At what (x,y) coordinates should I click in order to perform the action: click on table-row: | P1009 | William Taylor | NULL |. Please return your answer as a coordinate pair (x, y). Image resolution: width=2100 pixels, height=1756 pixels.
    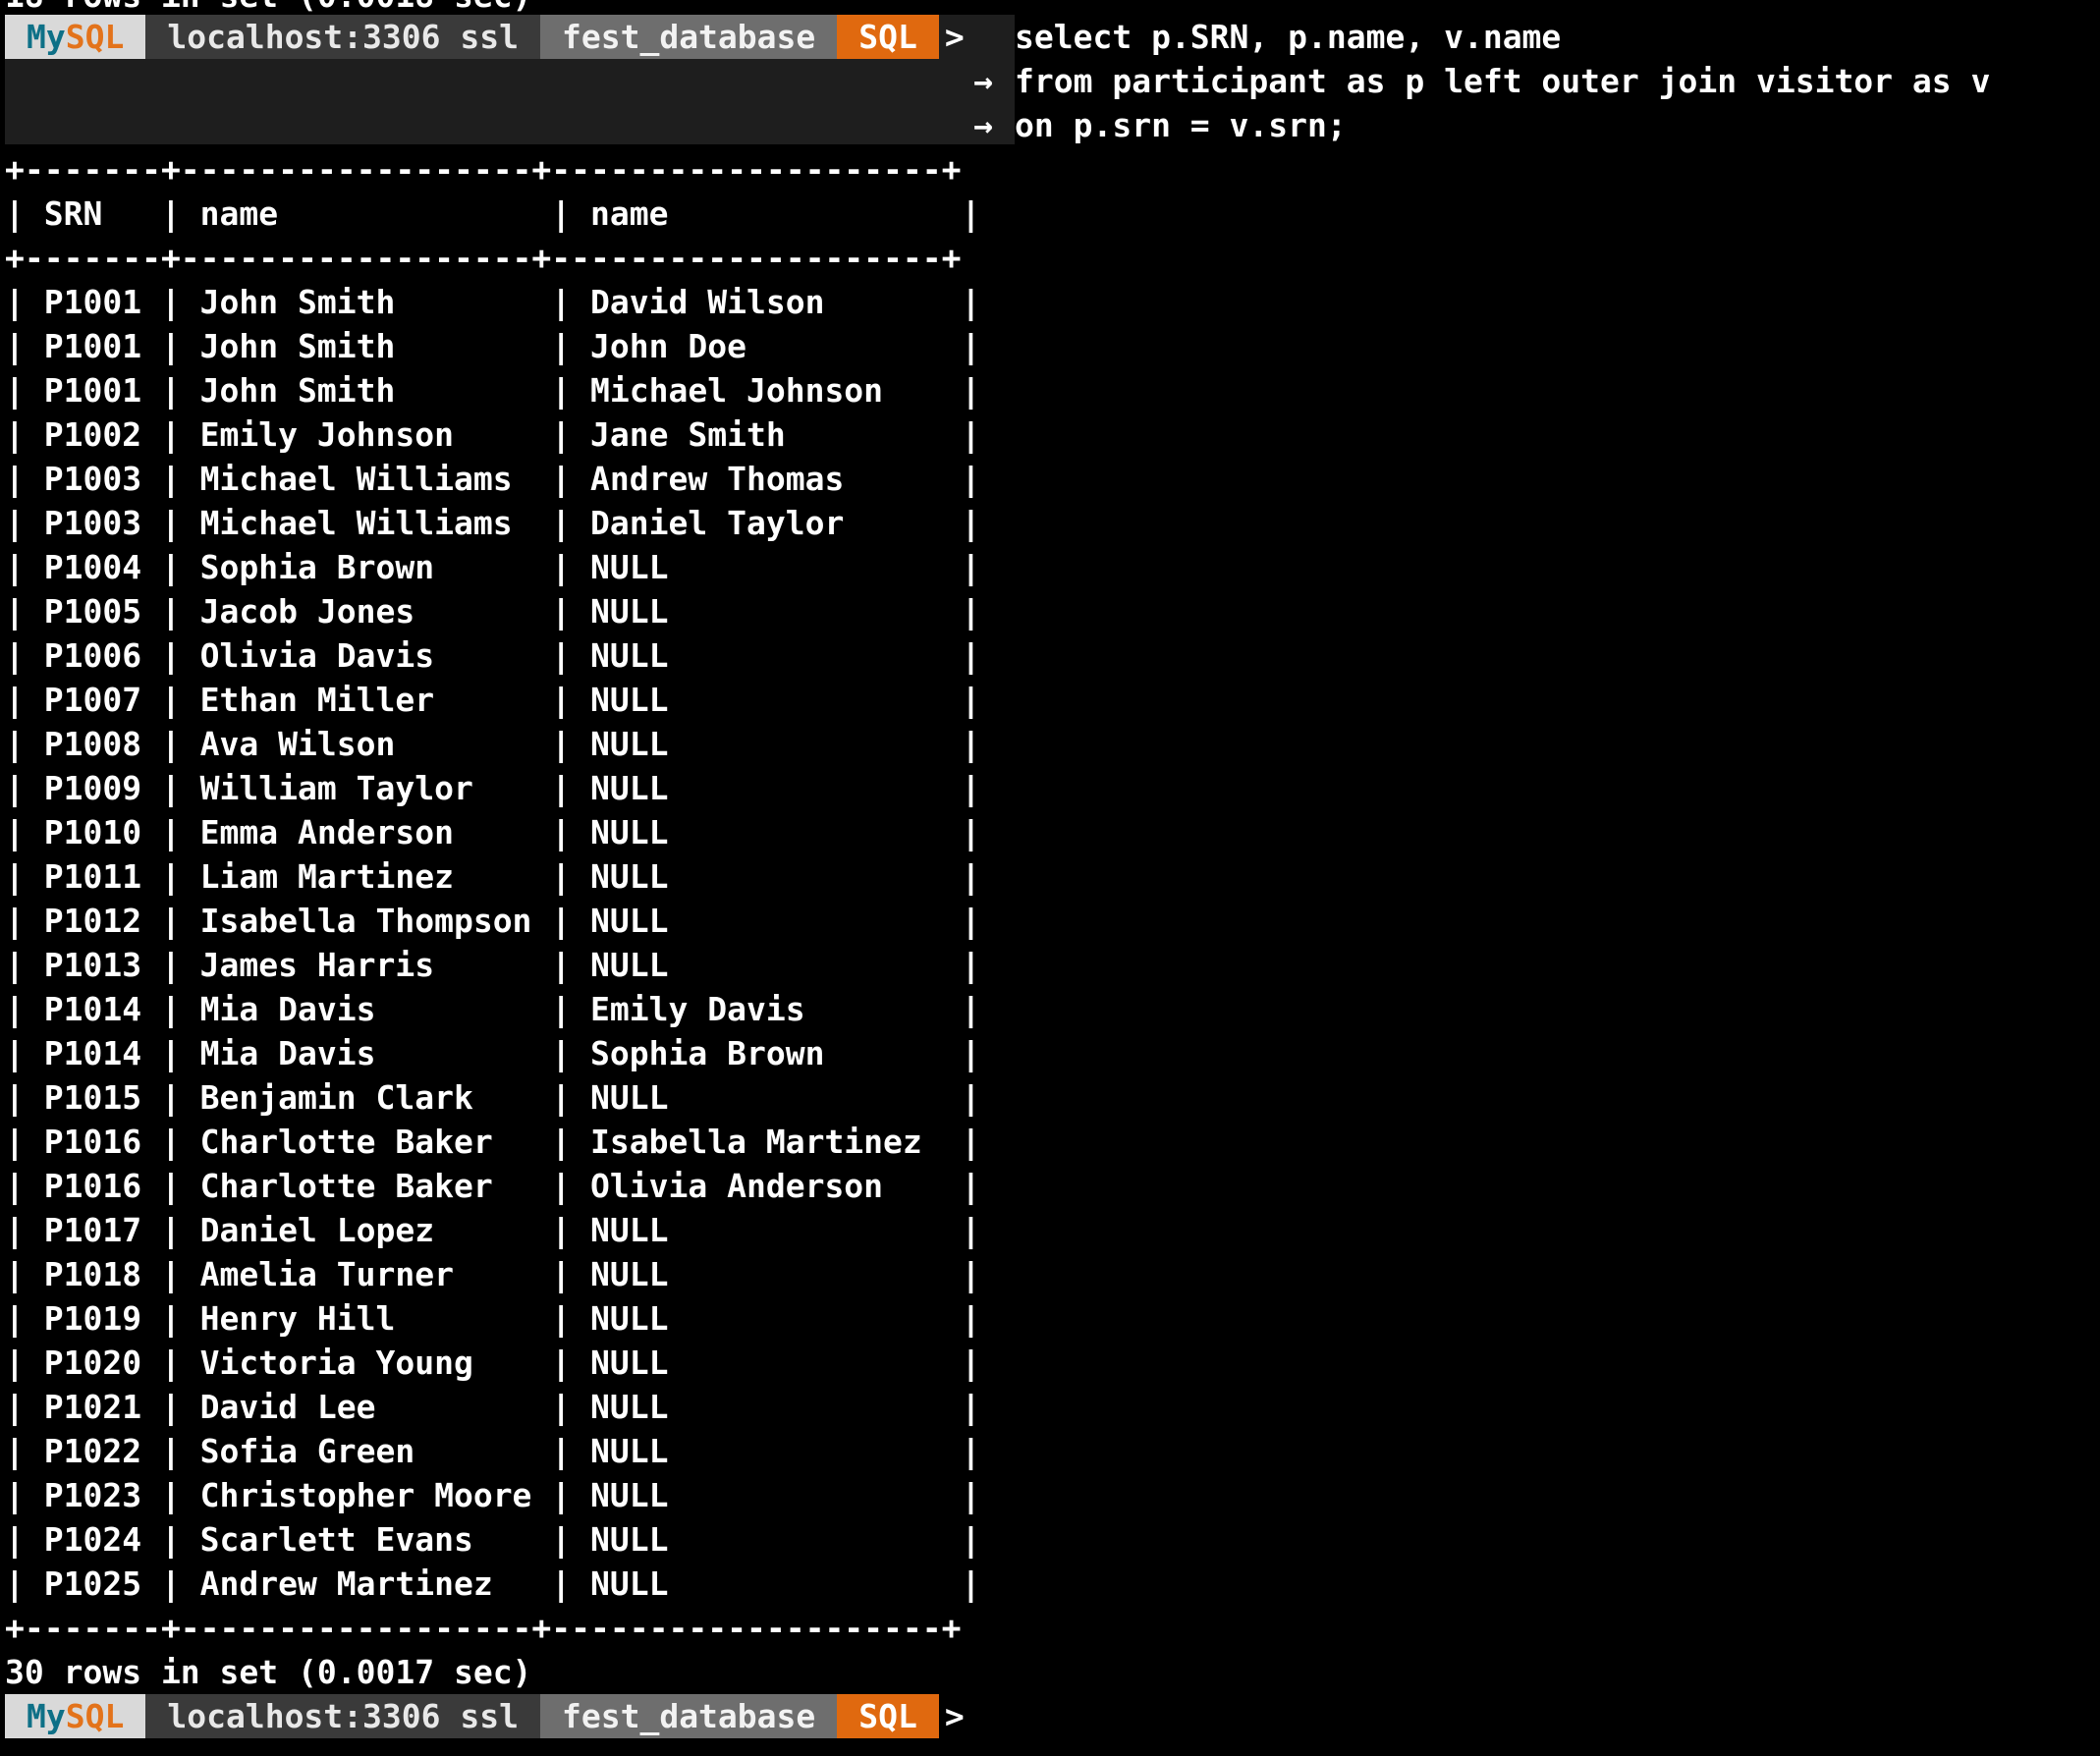
    Looking at the image, I should click on (493, 788).